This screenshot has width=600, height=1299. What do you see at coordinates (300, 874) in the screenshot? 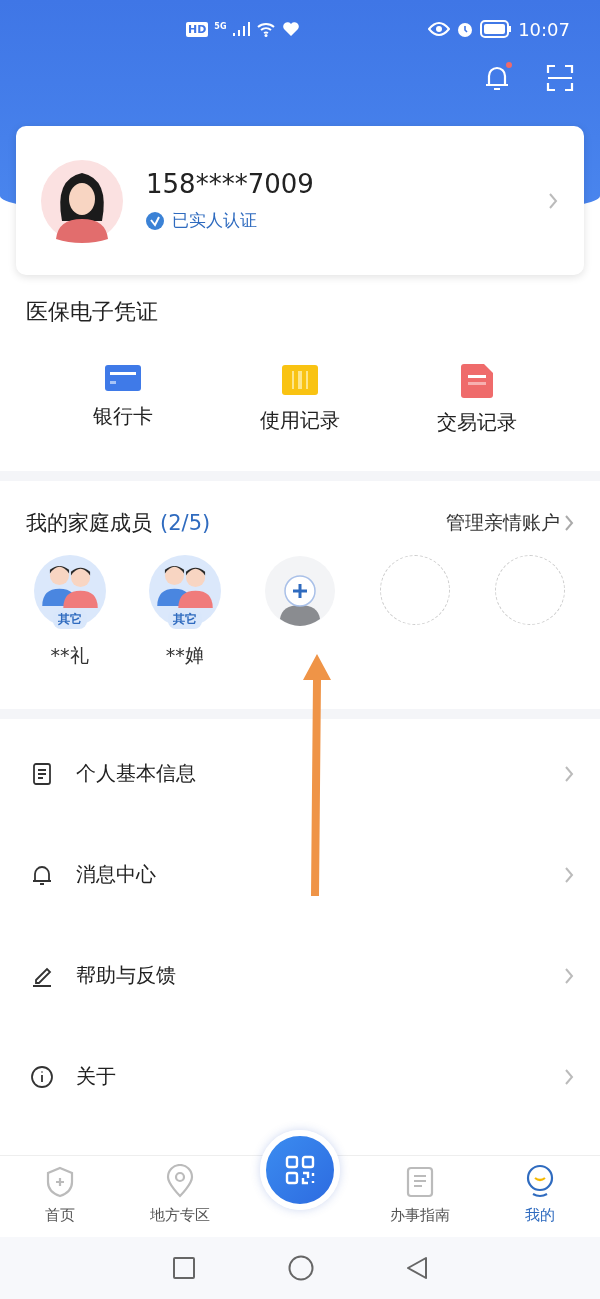
I see `menu-item: 消息中心` at bounding box center [300, 874].